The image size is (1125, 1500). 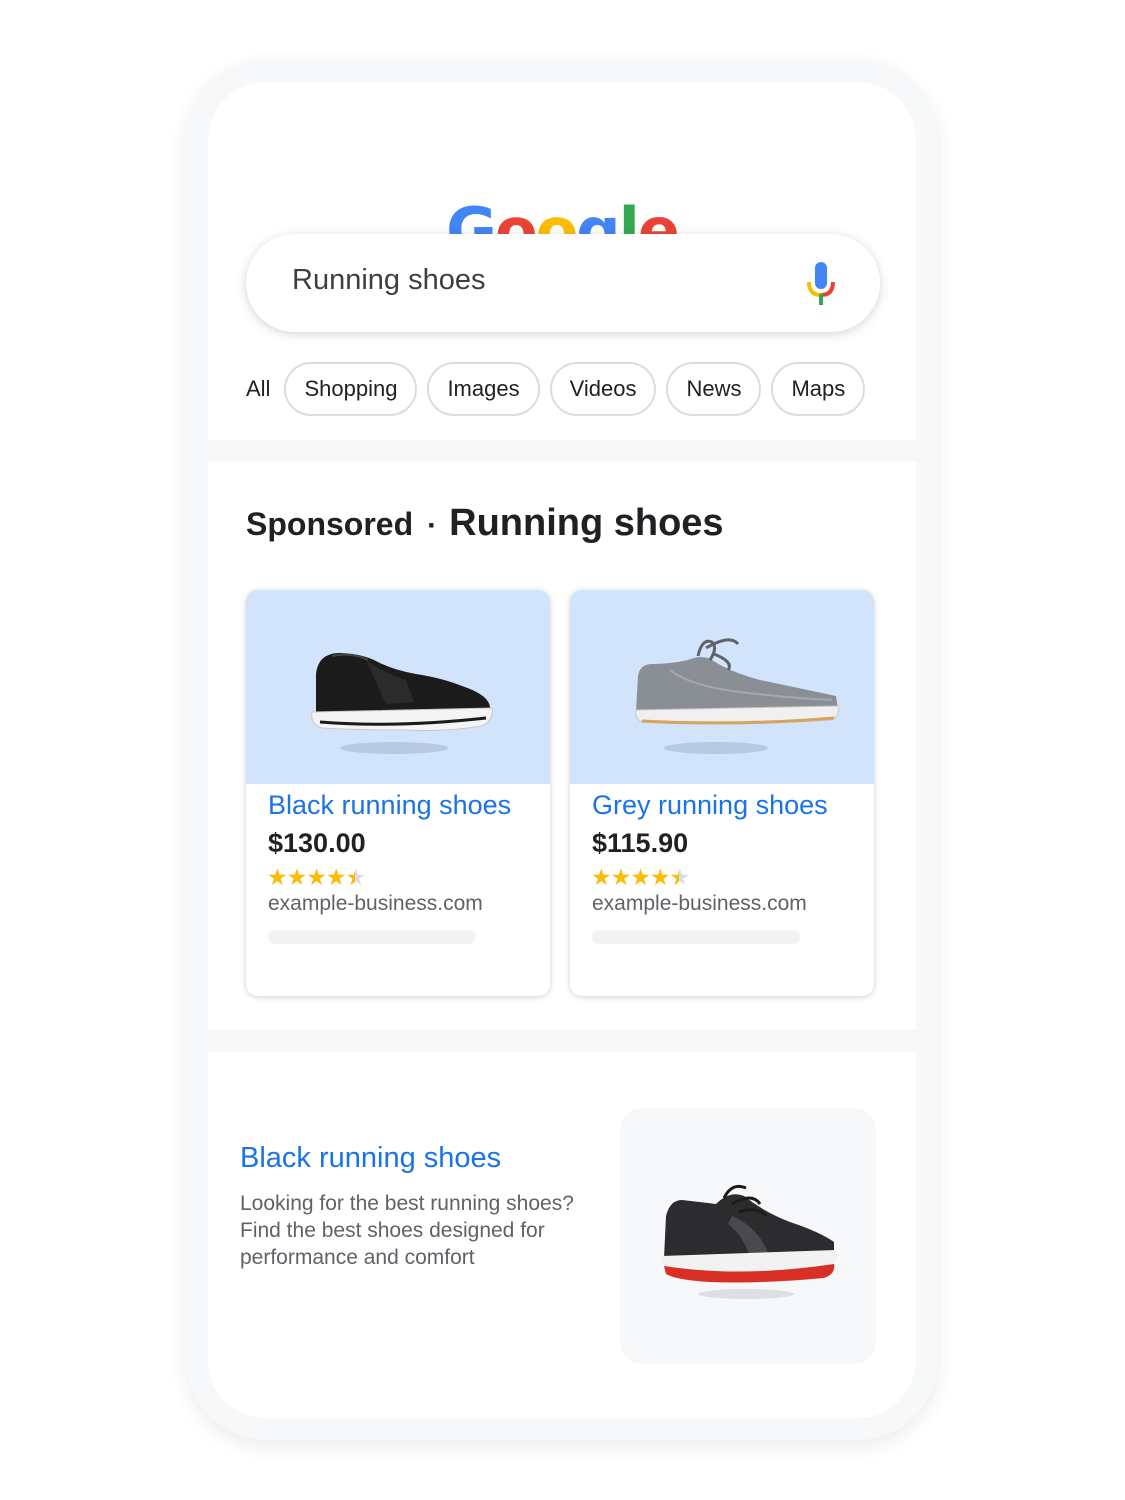 What do you see at coordinates (317, 843) in the screenshot?
I see `product-price: $130.00` at bounding box center [317, 843].